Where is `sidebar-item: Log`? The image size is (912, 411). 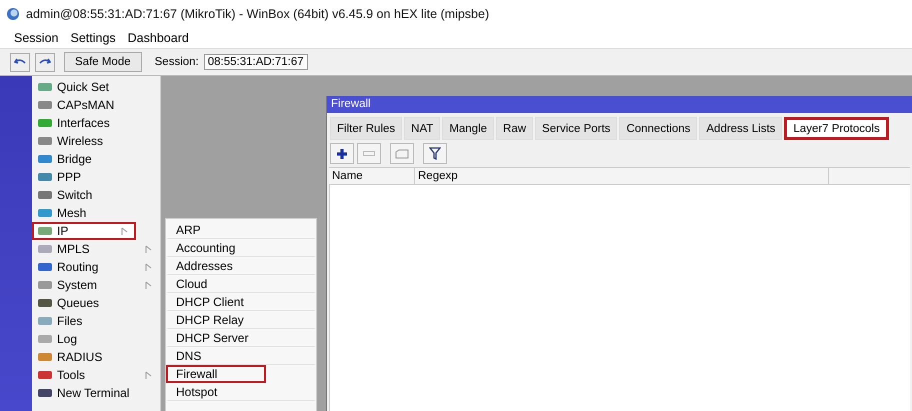
sidebar-item: Log is located at coordinates (96, 339).